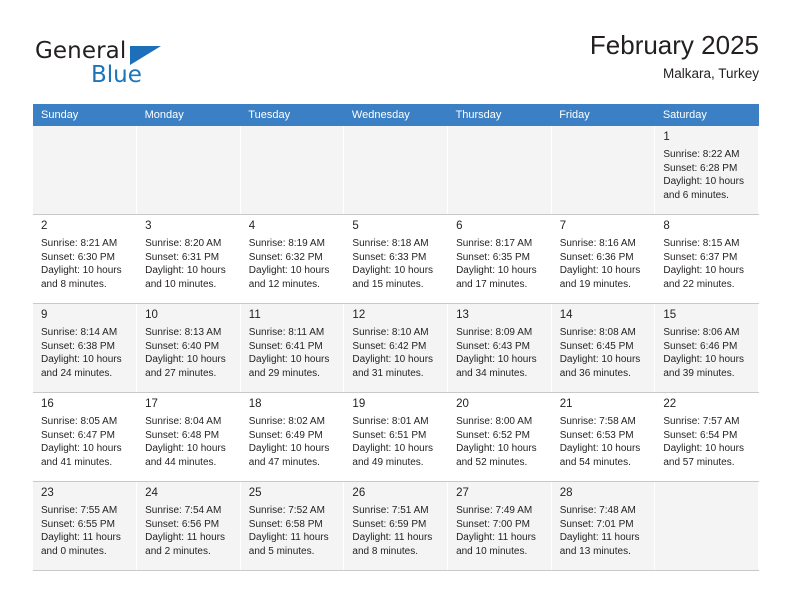 This screenshot has height=612, width=792. What do you see at coordinates (182, 346) in the screenshot?
I see `sunset-text: Sunset: 6:40 PM` at bounding box center [182, 346].